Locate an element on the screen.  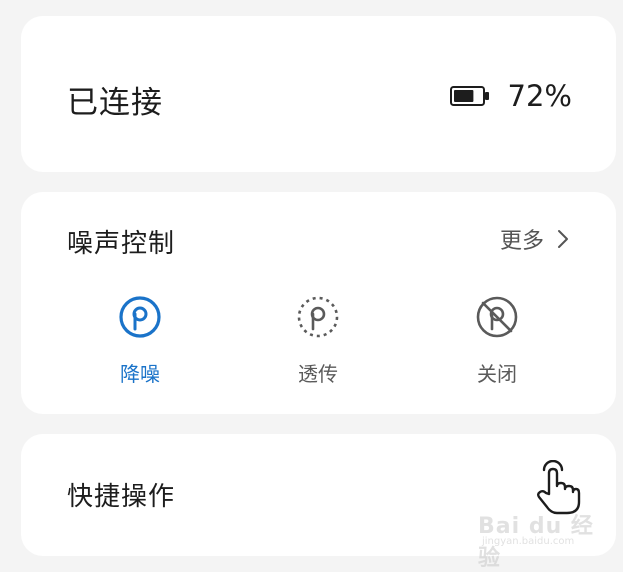
more-button: 更多 is located at coordinates (535, 239).